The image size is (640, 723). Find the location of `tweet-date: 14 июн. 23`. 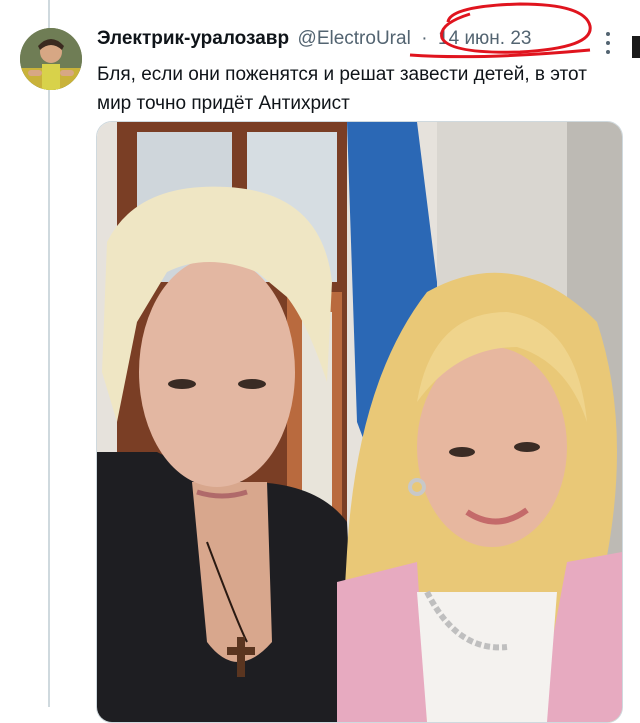

tweet-date: 14 июн. 23 is located at coordinates (484, 38).